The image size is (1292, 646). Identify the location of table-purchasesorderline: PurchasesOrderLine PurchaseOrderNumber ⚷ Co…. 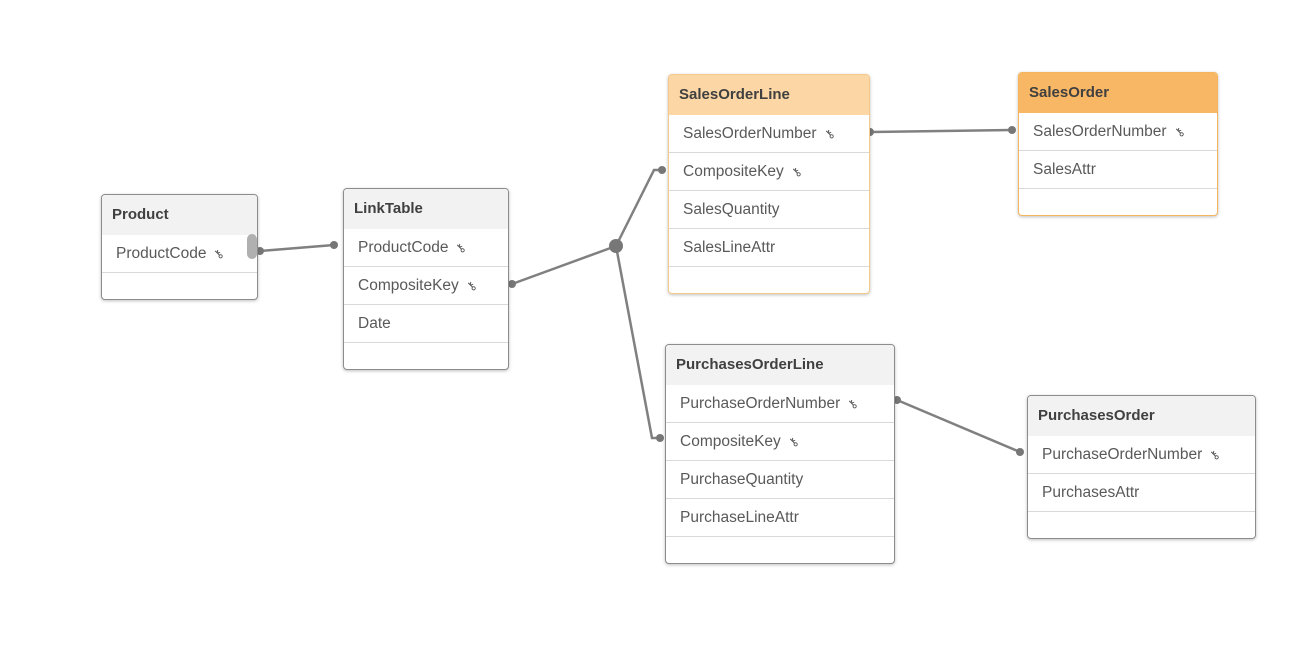
(780, 454).